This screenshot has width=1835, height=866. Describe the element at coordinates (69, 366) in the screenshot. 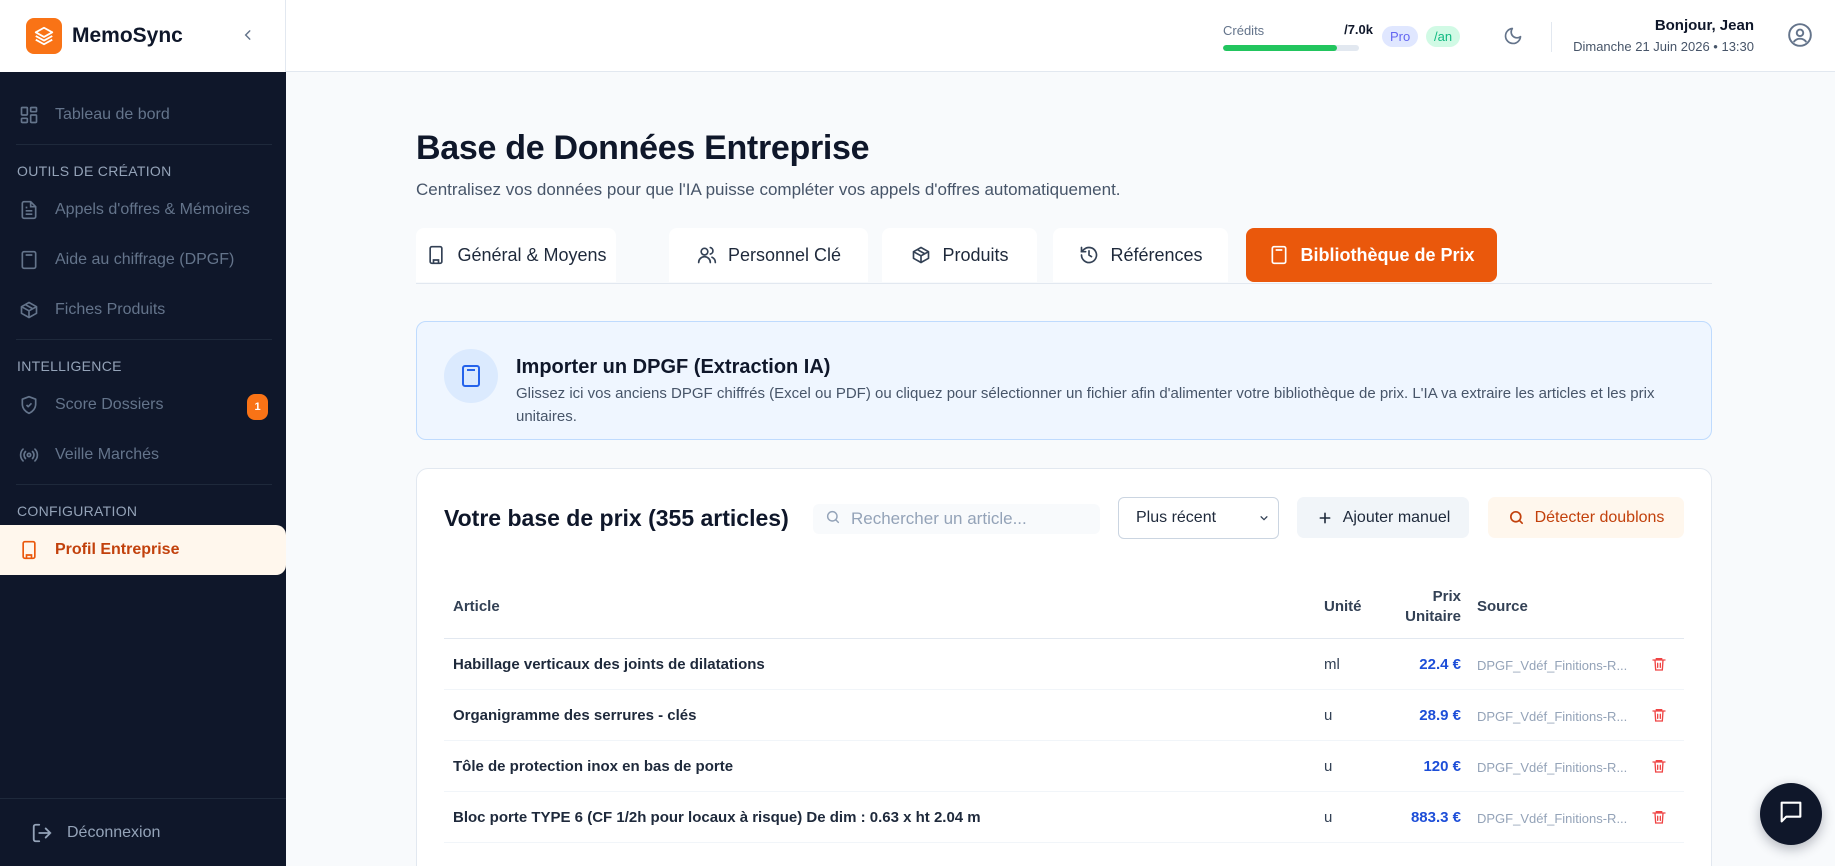

I see `section-label-intelligence: INTELLIGENCE` at that location.